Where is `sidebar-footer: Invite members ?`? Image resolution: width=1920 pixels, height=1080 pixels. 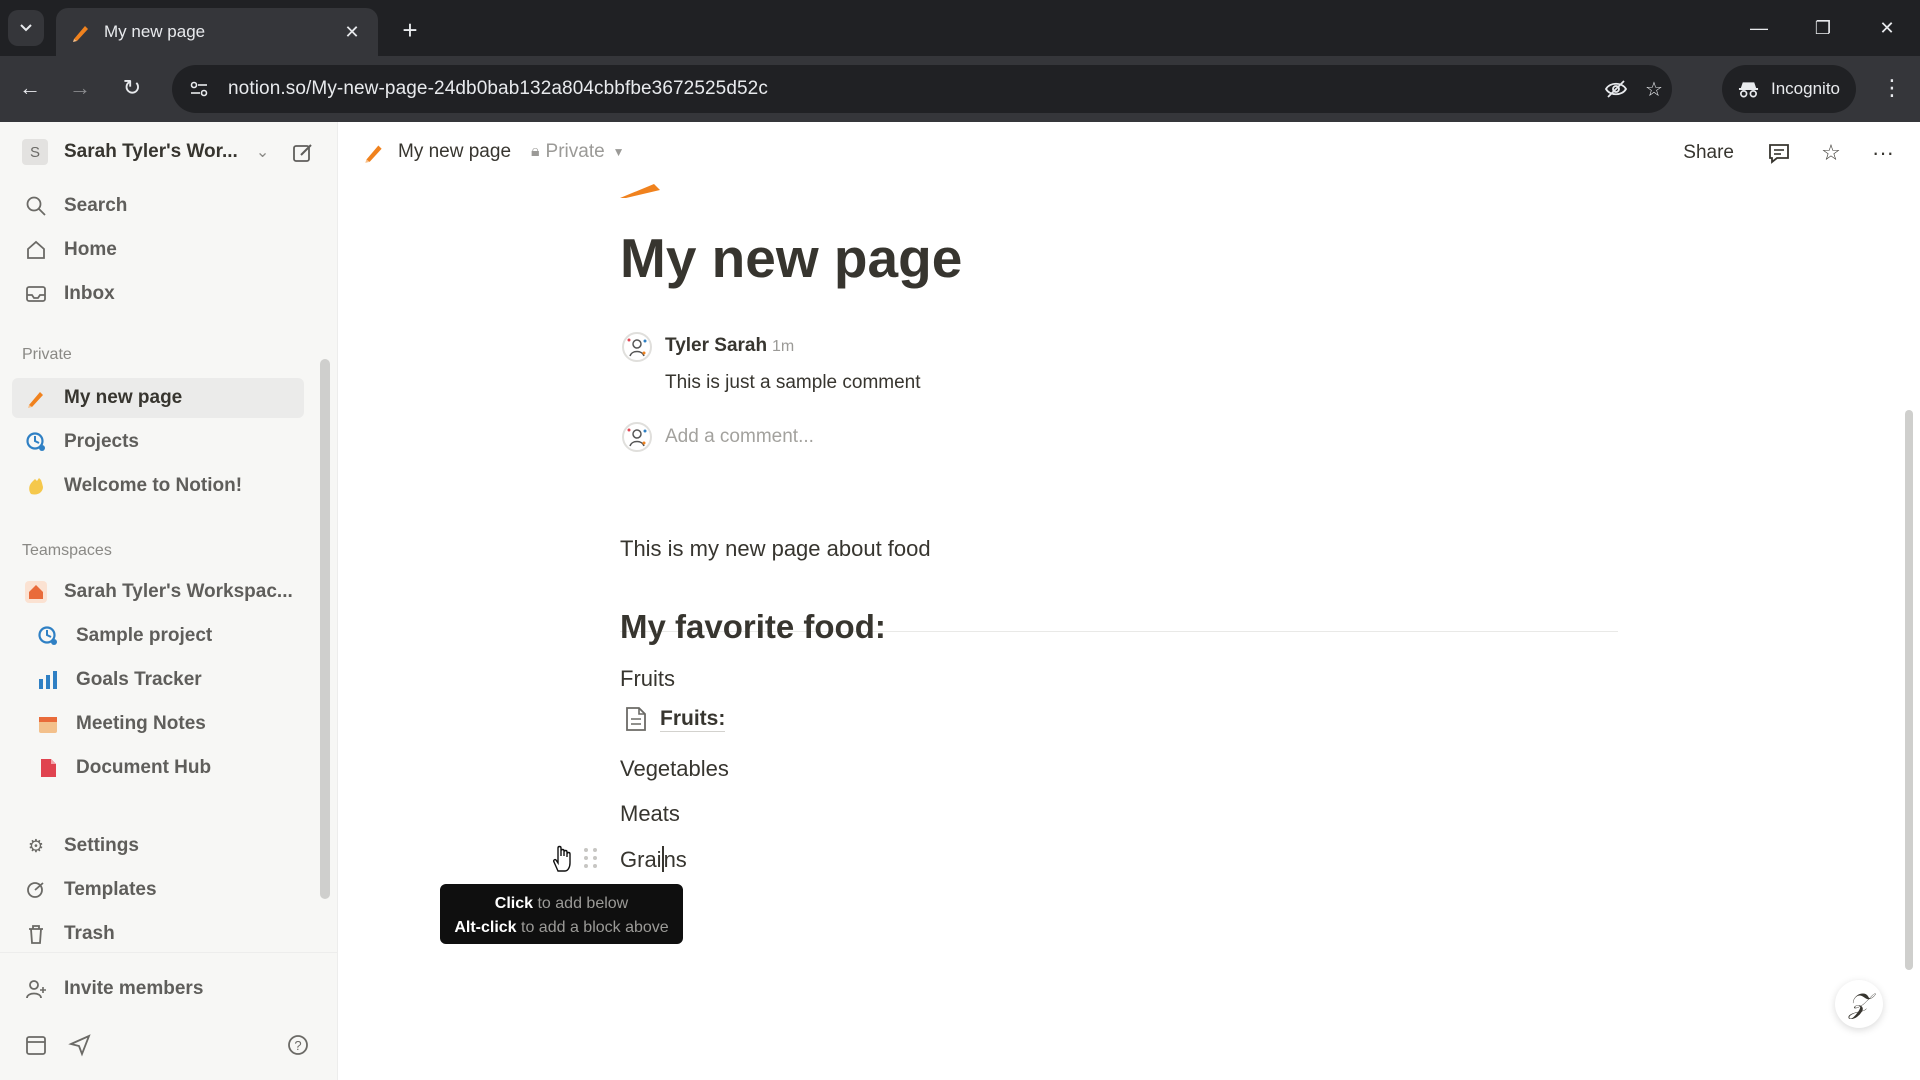
sidebar-footer: Invite members ? is located at coordinates (168, 1016).